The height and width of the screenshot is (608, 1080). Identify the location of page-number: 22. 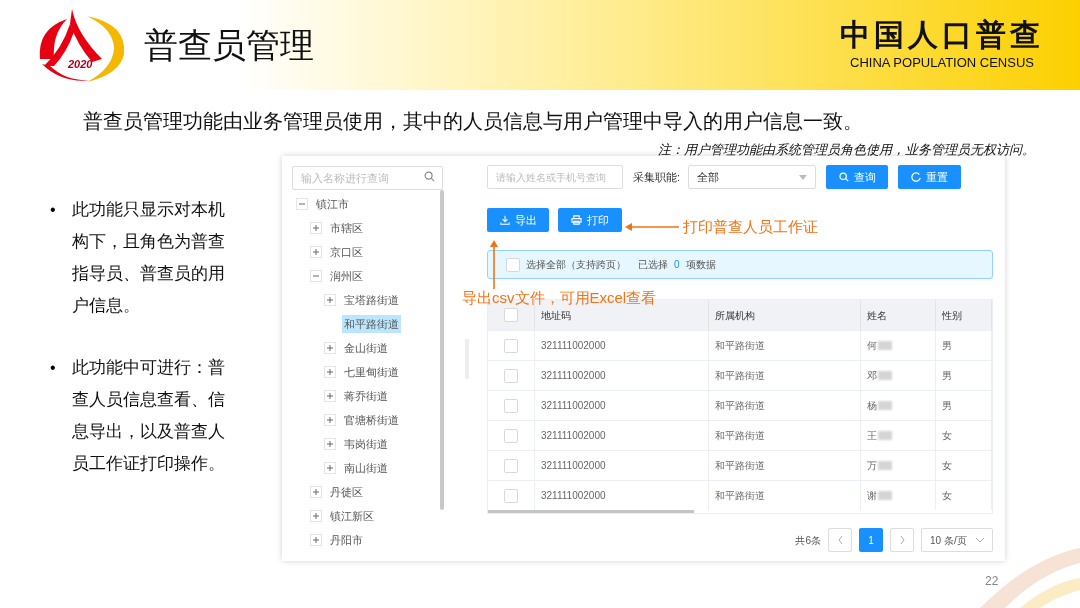
(992, 581).